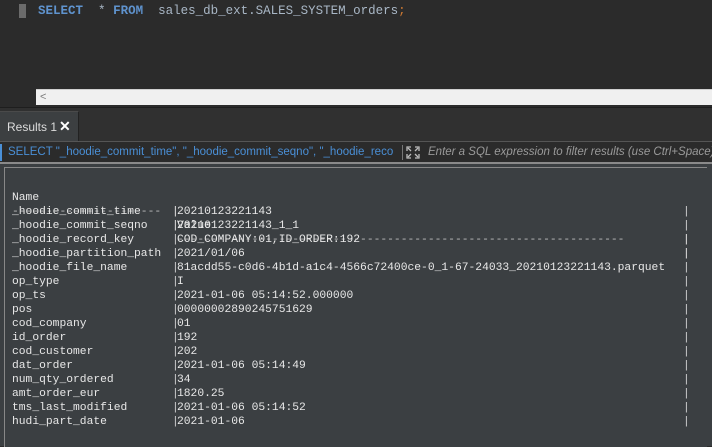 This screenshot has height=447, width=712. What do you see at coordinates (56, 394) in the screenshot?
I see `row-name: amt_order_eur` at bounding box center [56, 394].